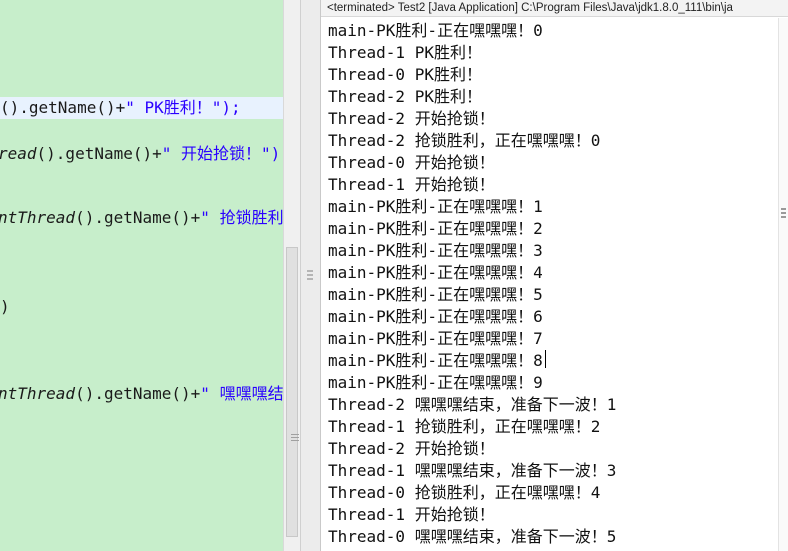 This screenshot has width=788, height=551. Describe the element at coordinates (435, 250) in the screenshot. I see `console-line: main-PK胜利-正在嘿嘿嘿！3` at that location.